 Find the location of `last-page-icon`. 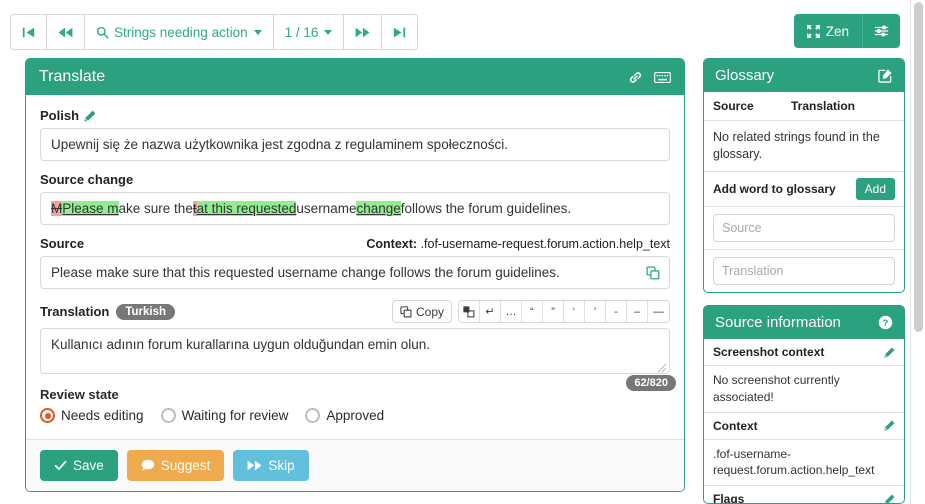

last-page-icon is located at coordinates (399, 32).